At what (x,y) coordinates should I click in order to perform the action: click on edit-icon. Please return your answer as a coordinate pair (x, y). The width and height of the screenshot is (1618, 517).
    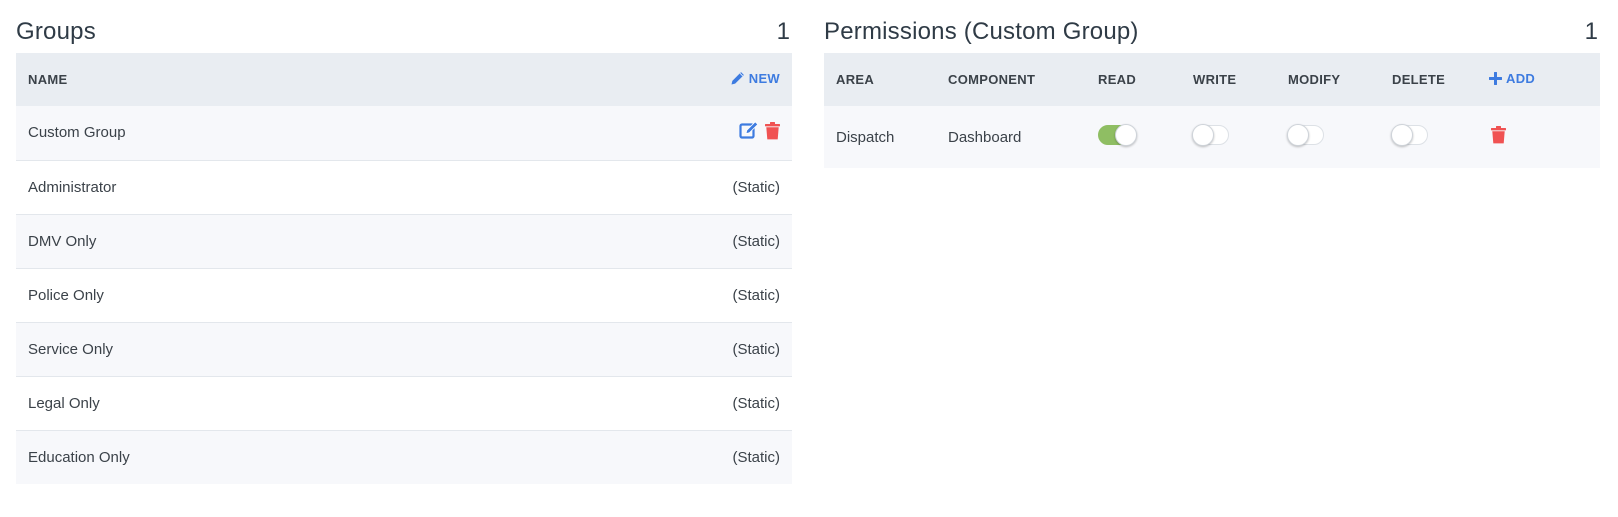
    Looking at the image, I should click on (749, 130).